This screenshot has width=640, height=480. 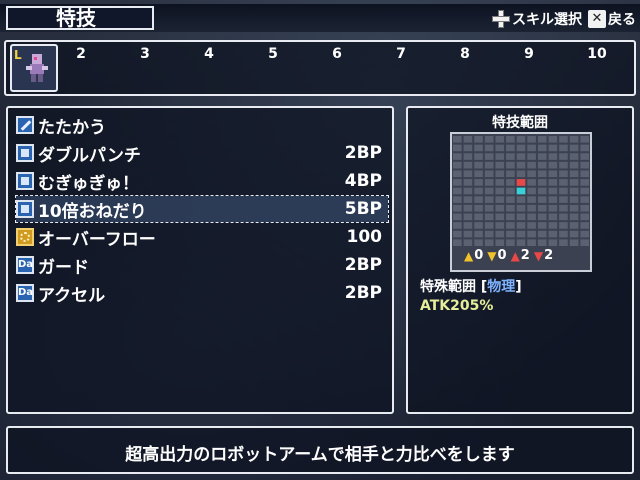 What do you see at coordinates (202, 237) in the screenshot?
I see `skill-item: オーバーフロー 100` at bounding box center [202, 237].